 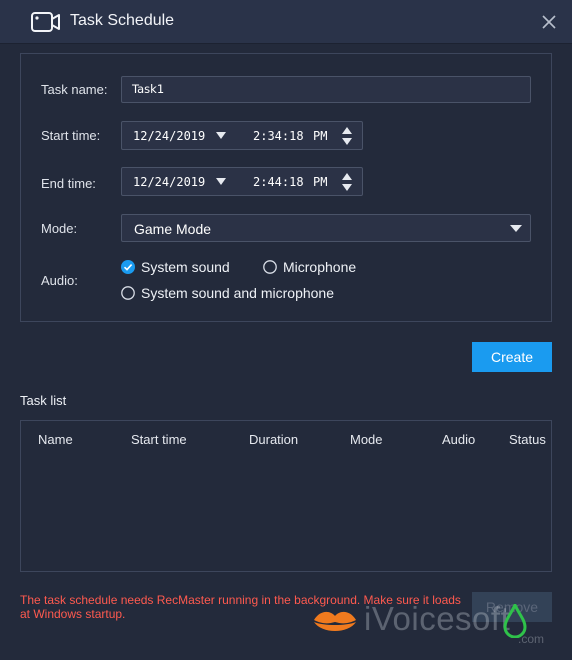 What do you see at coordinates (128, 267) in the screenshot?
I see `checkbox-checked-icon` at bounding box center [128, 267].